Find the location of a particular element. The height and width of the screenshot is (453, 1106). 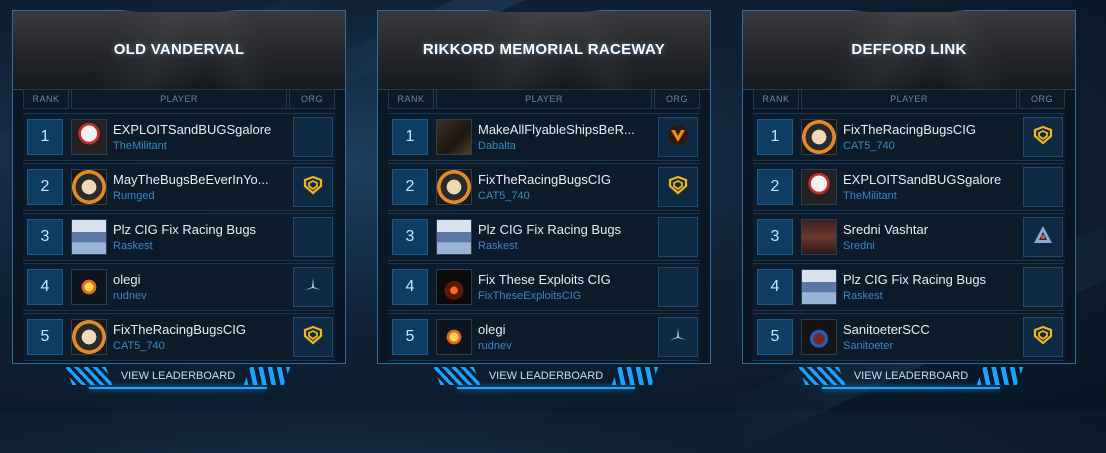

player-name: Fix These Exploits CIG is located at coordinates (565, 279).